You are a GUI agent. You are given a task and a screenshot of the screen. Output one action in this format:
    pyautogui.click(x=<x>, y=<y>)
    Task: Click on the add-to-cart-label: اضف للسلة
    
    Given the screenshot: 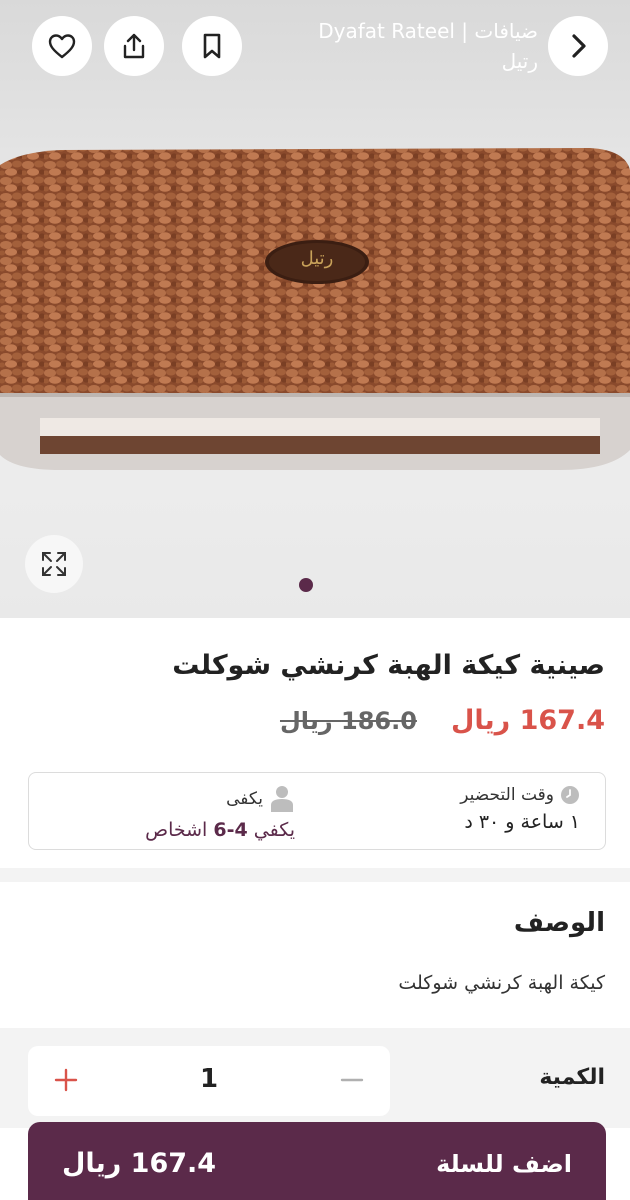 What is the action you would take?
    pyautogui.click(x=504, y=1164)
    